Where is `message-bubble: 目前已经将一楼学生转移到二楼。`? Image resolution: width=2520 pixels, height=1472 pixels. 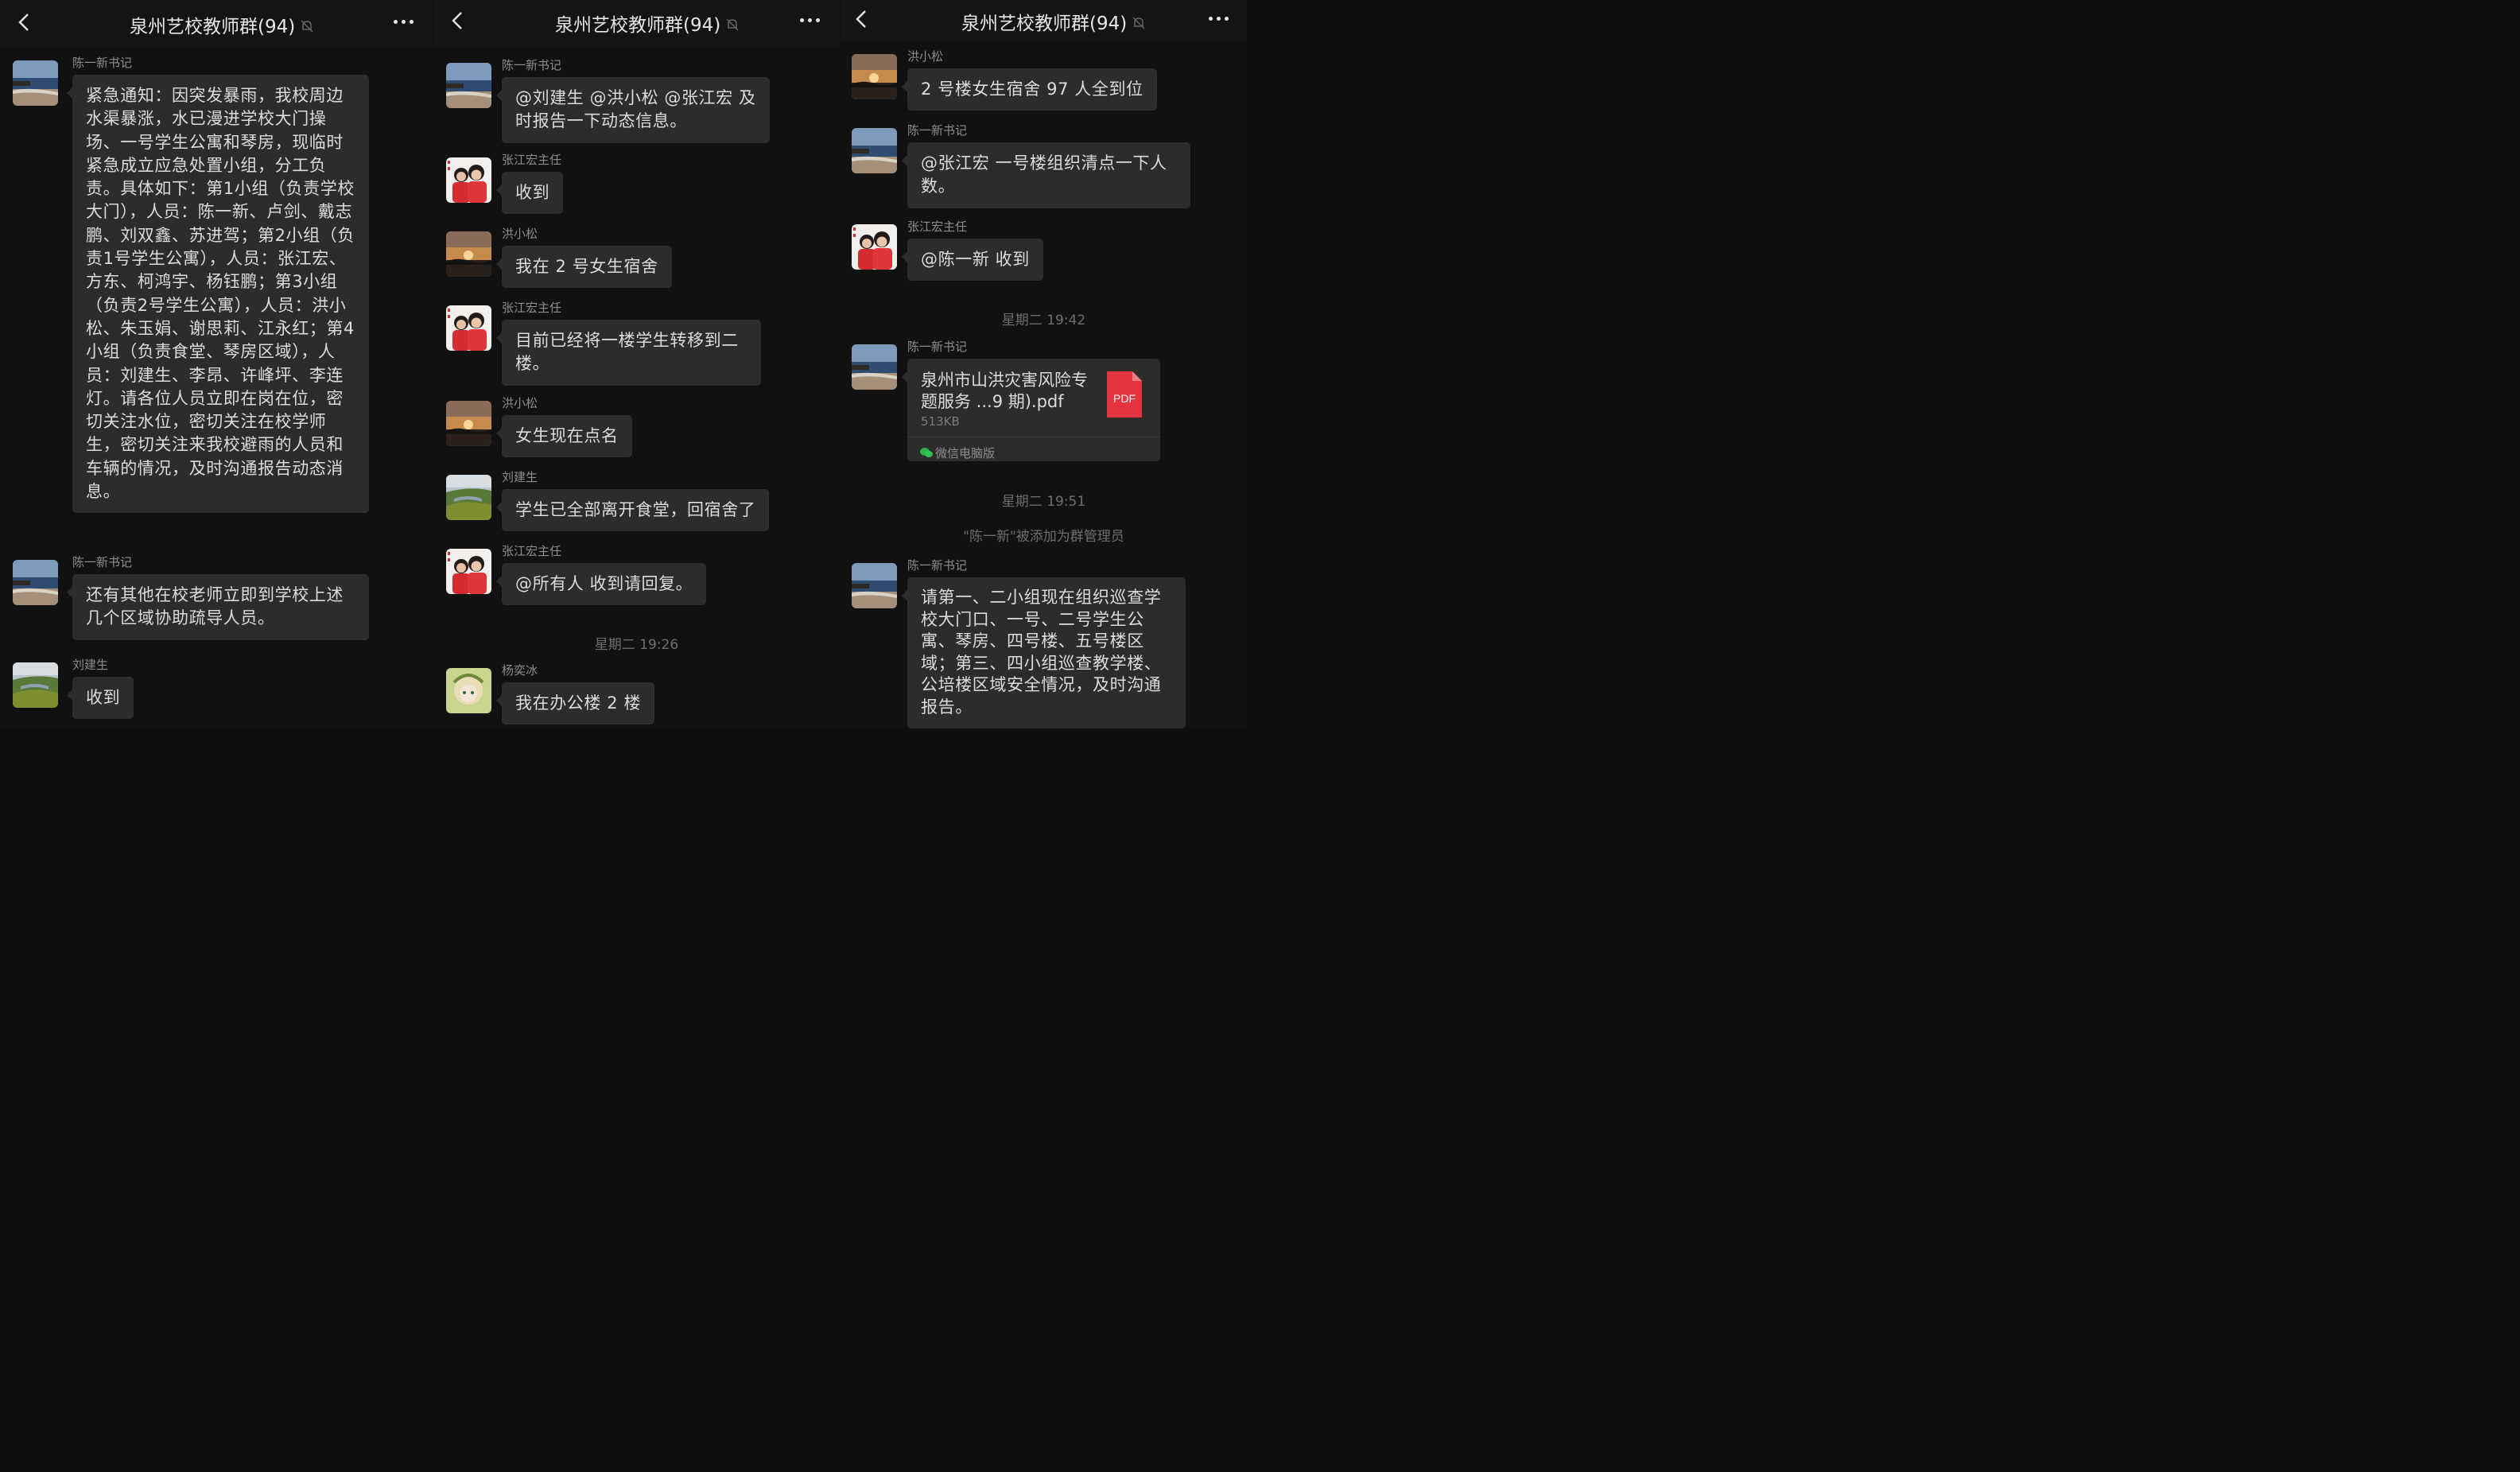 message-bubble: 目前已经将一楼学生转移到二楼。 is located at coordinates (628, 353).